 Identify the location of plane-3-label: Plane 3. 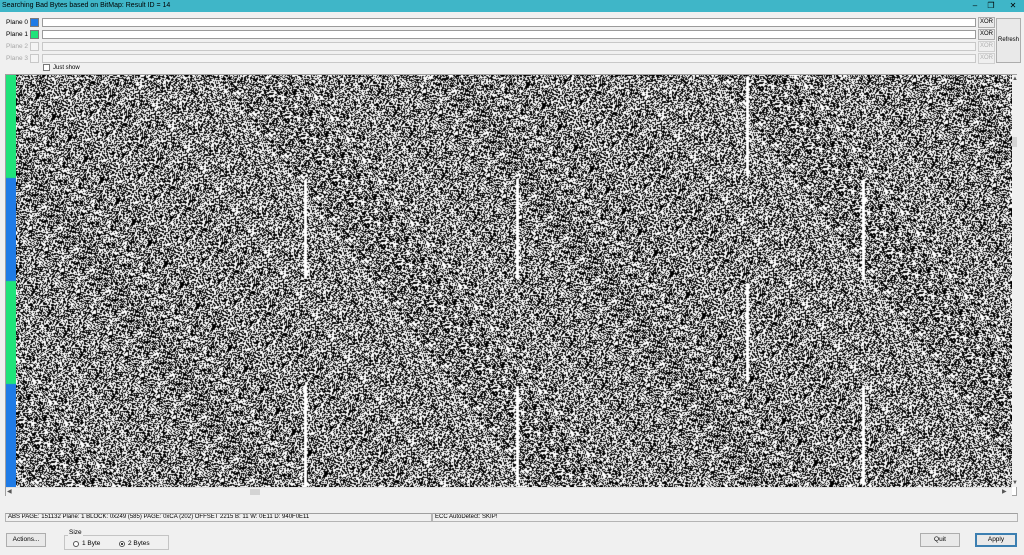
(17, 58).